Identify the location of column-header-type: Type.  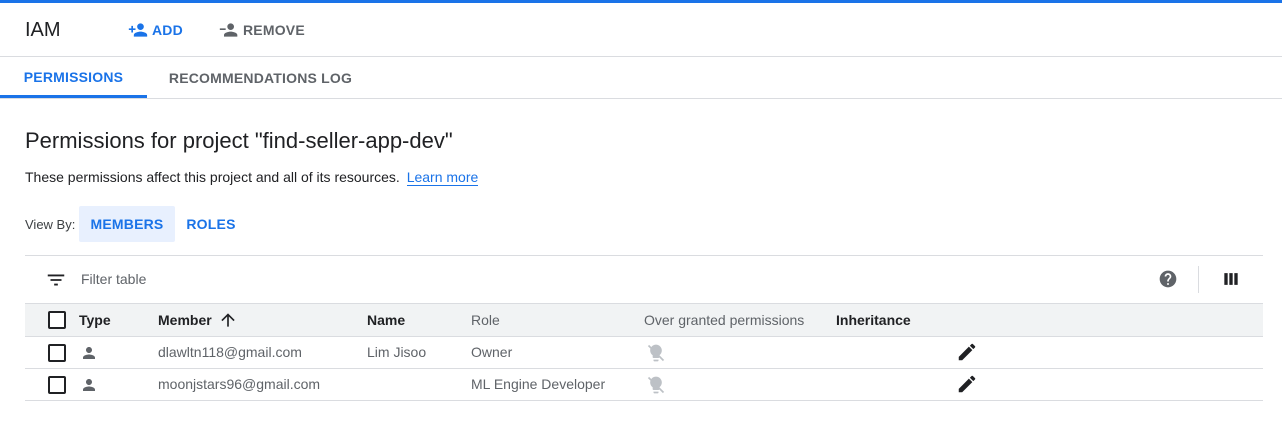
(95, 320).